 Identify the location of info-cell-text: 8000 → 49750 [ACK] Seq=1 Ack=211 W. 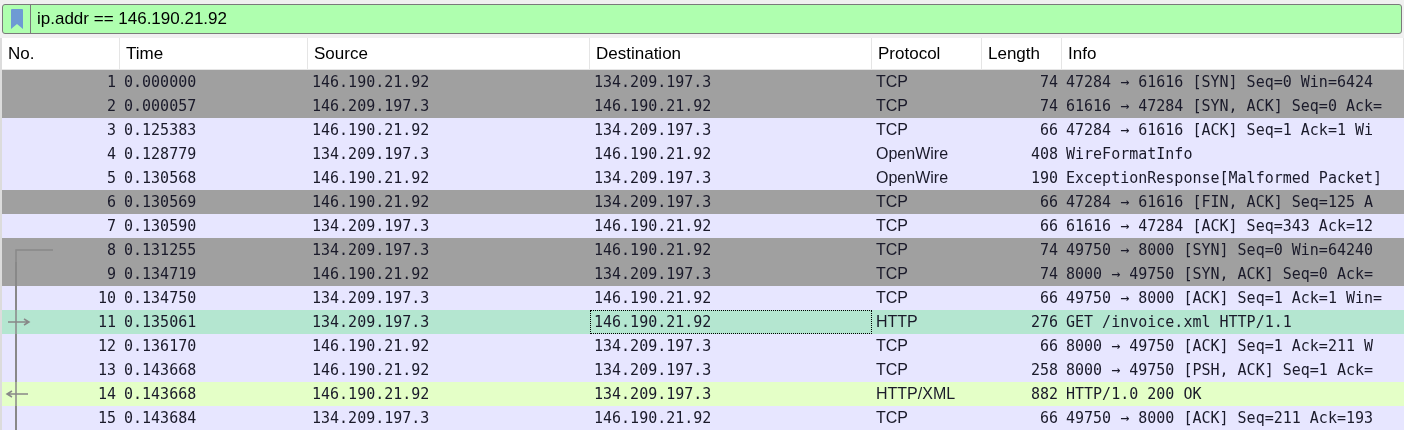
(1220, 346).